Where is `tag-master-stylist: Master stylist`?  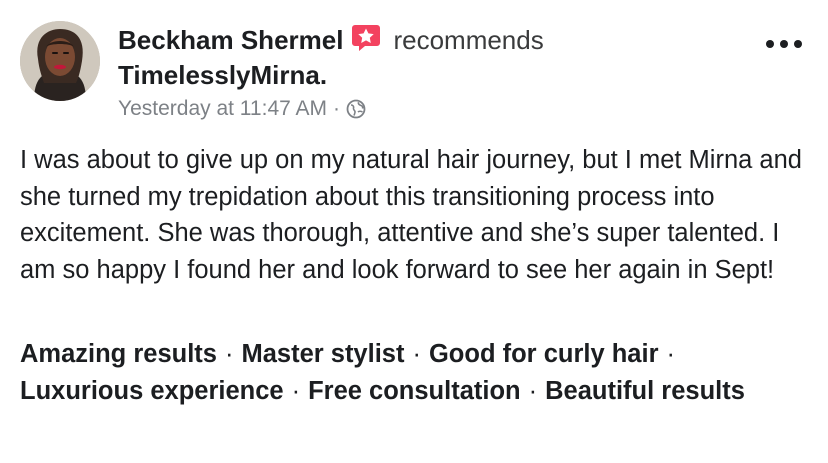 tag-master-stylist: Master stylist is located at coordinates (322, 354).